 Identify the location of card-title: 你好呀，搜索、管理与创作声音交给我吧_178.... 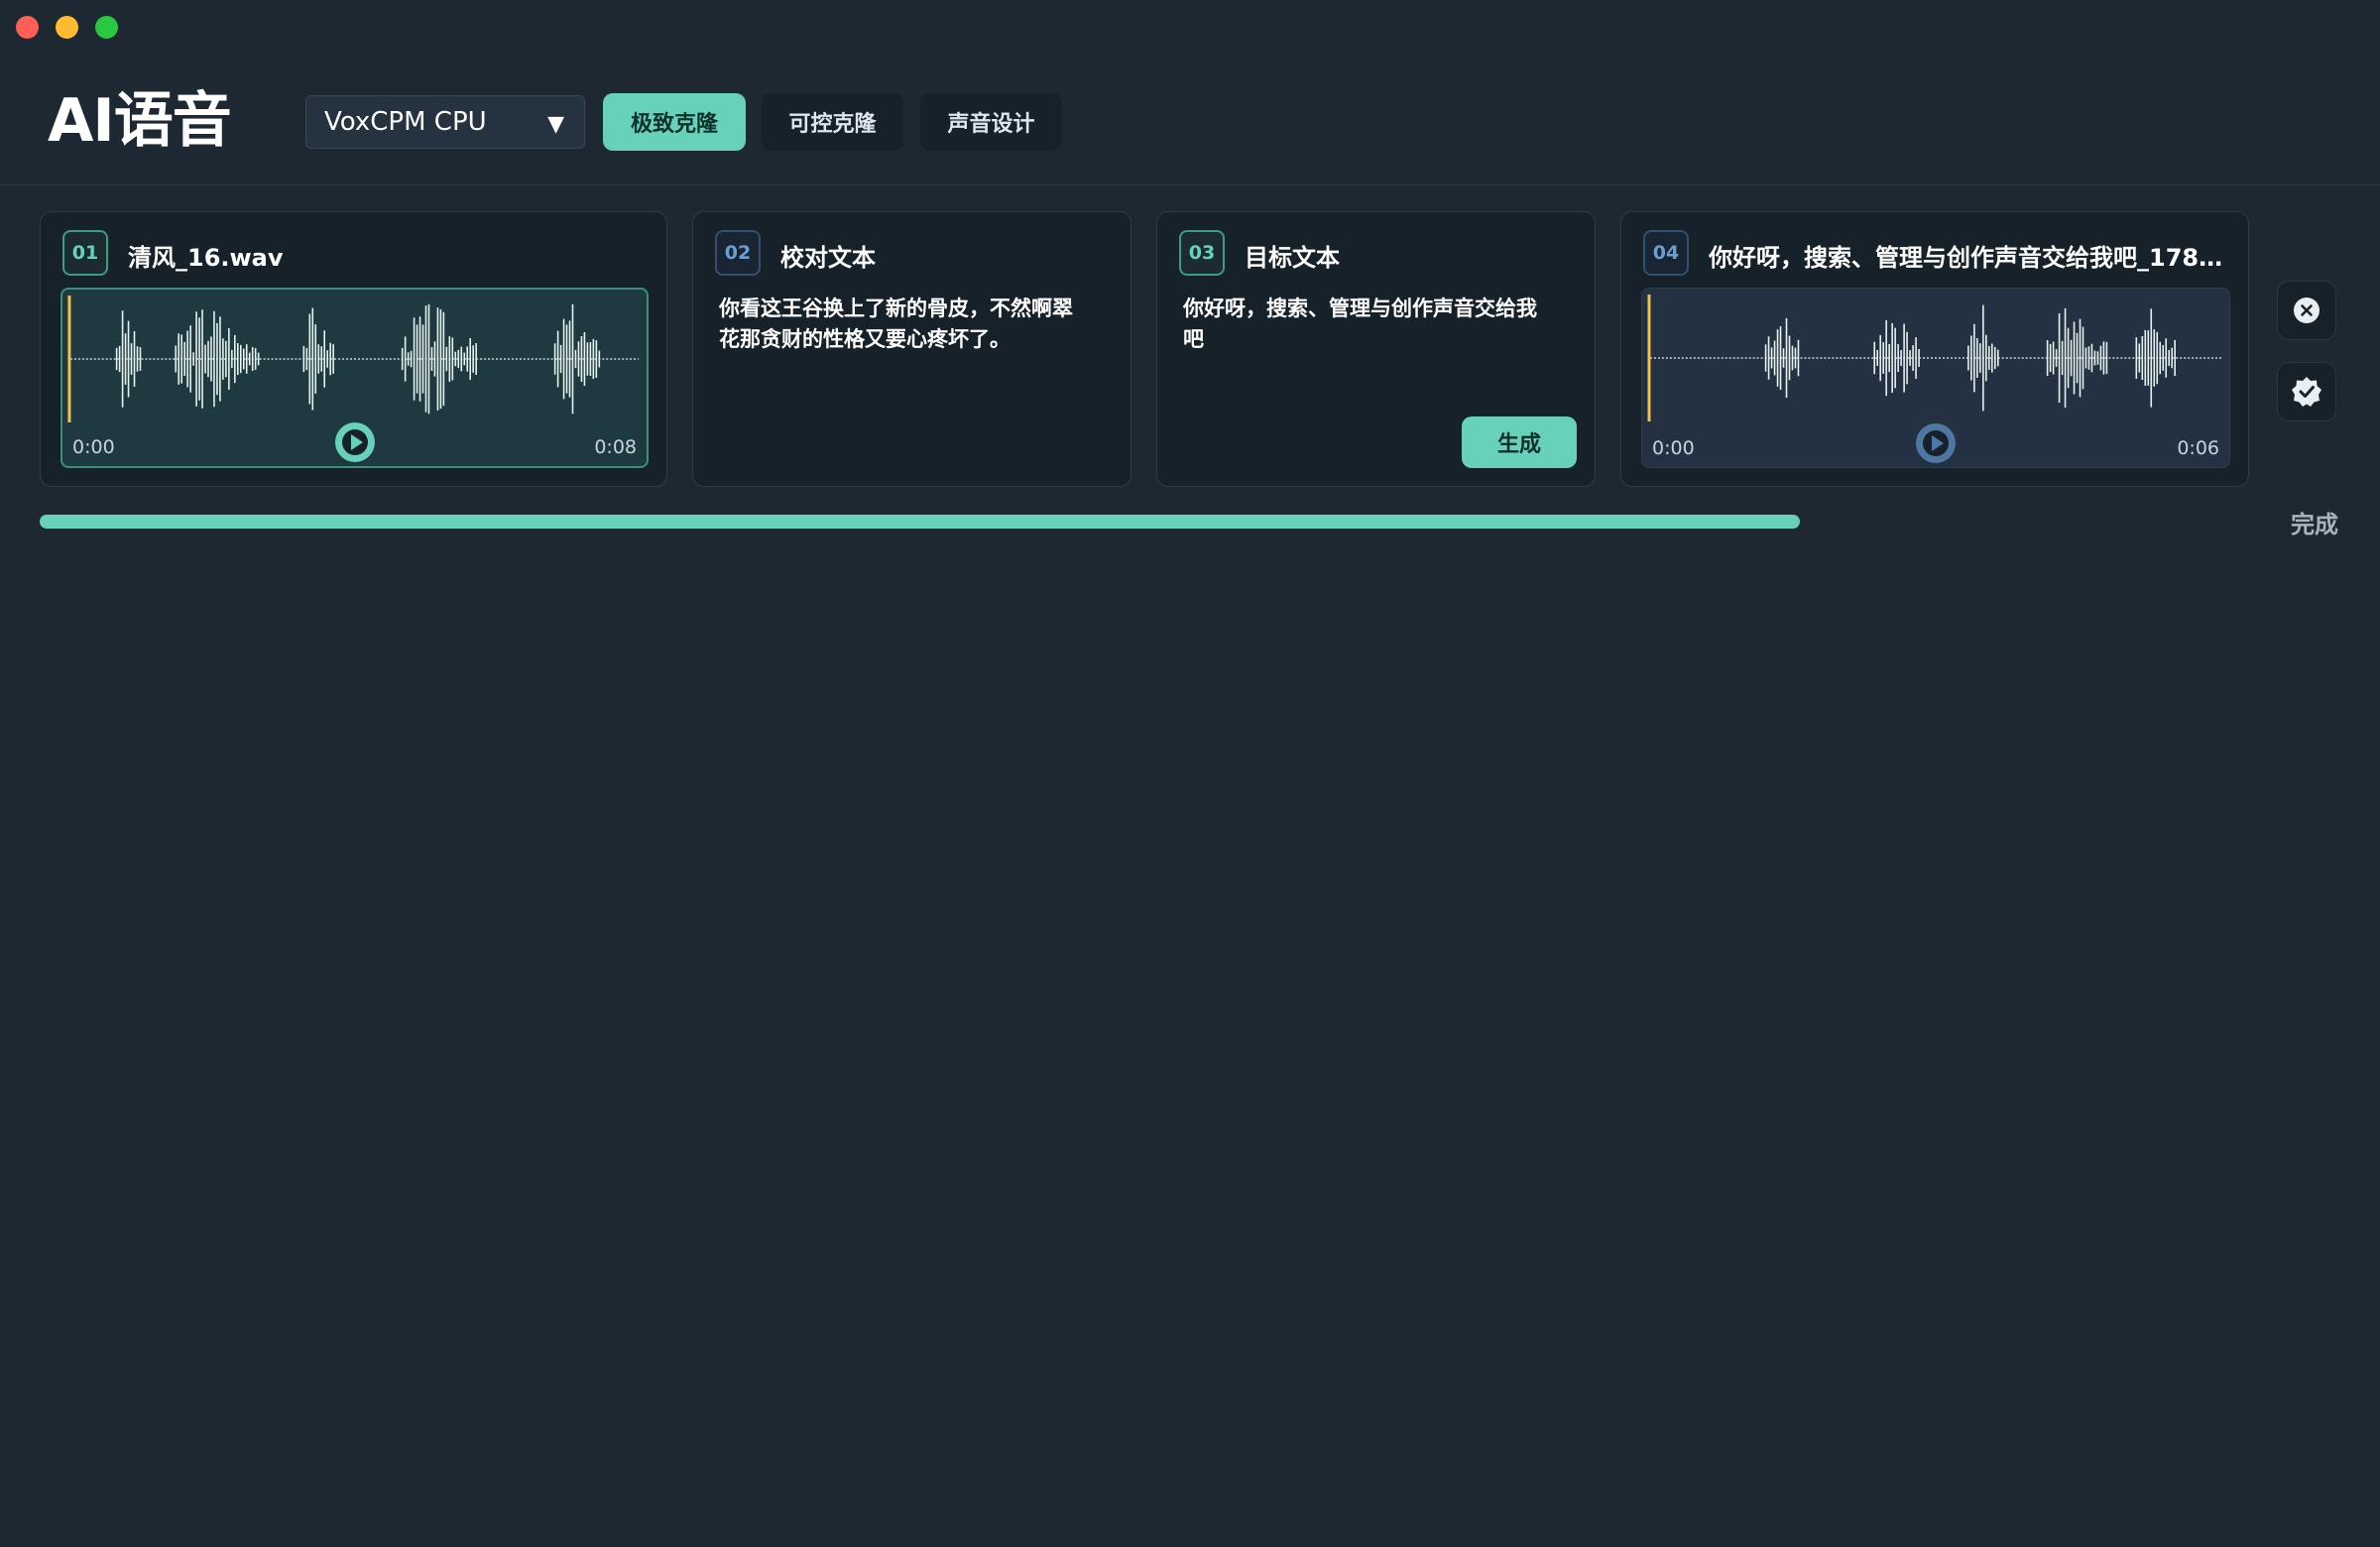
(1966, 258).